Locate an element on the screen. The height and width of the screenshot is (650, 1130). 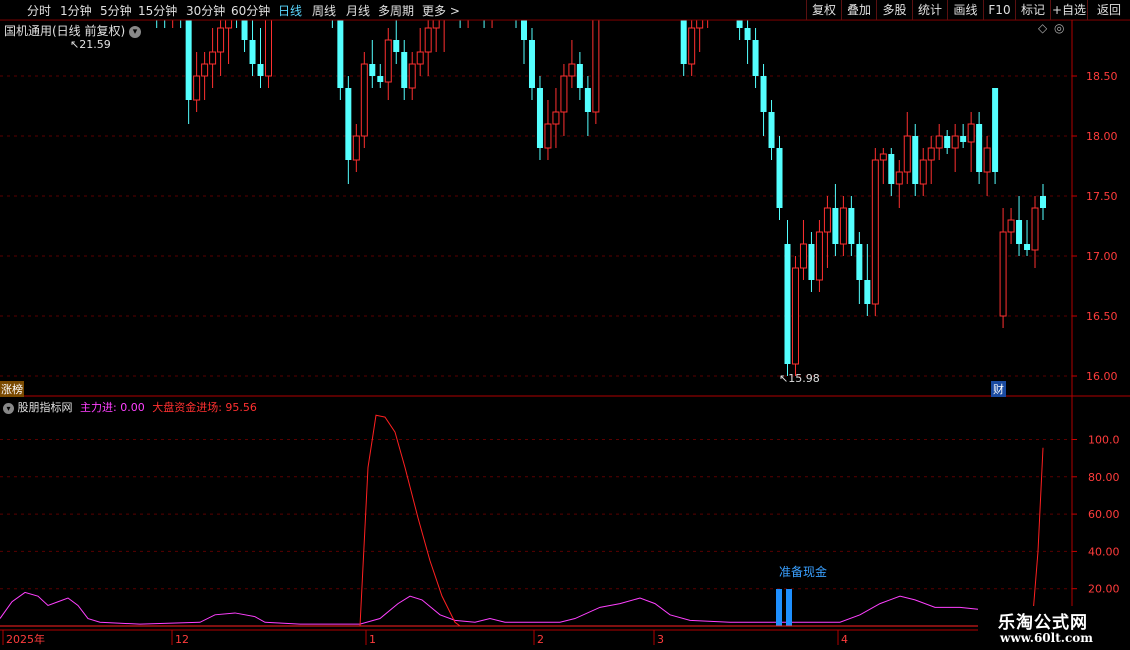
period-tab-3: 15分钟 is located at coordinates (157, 10).